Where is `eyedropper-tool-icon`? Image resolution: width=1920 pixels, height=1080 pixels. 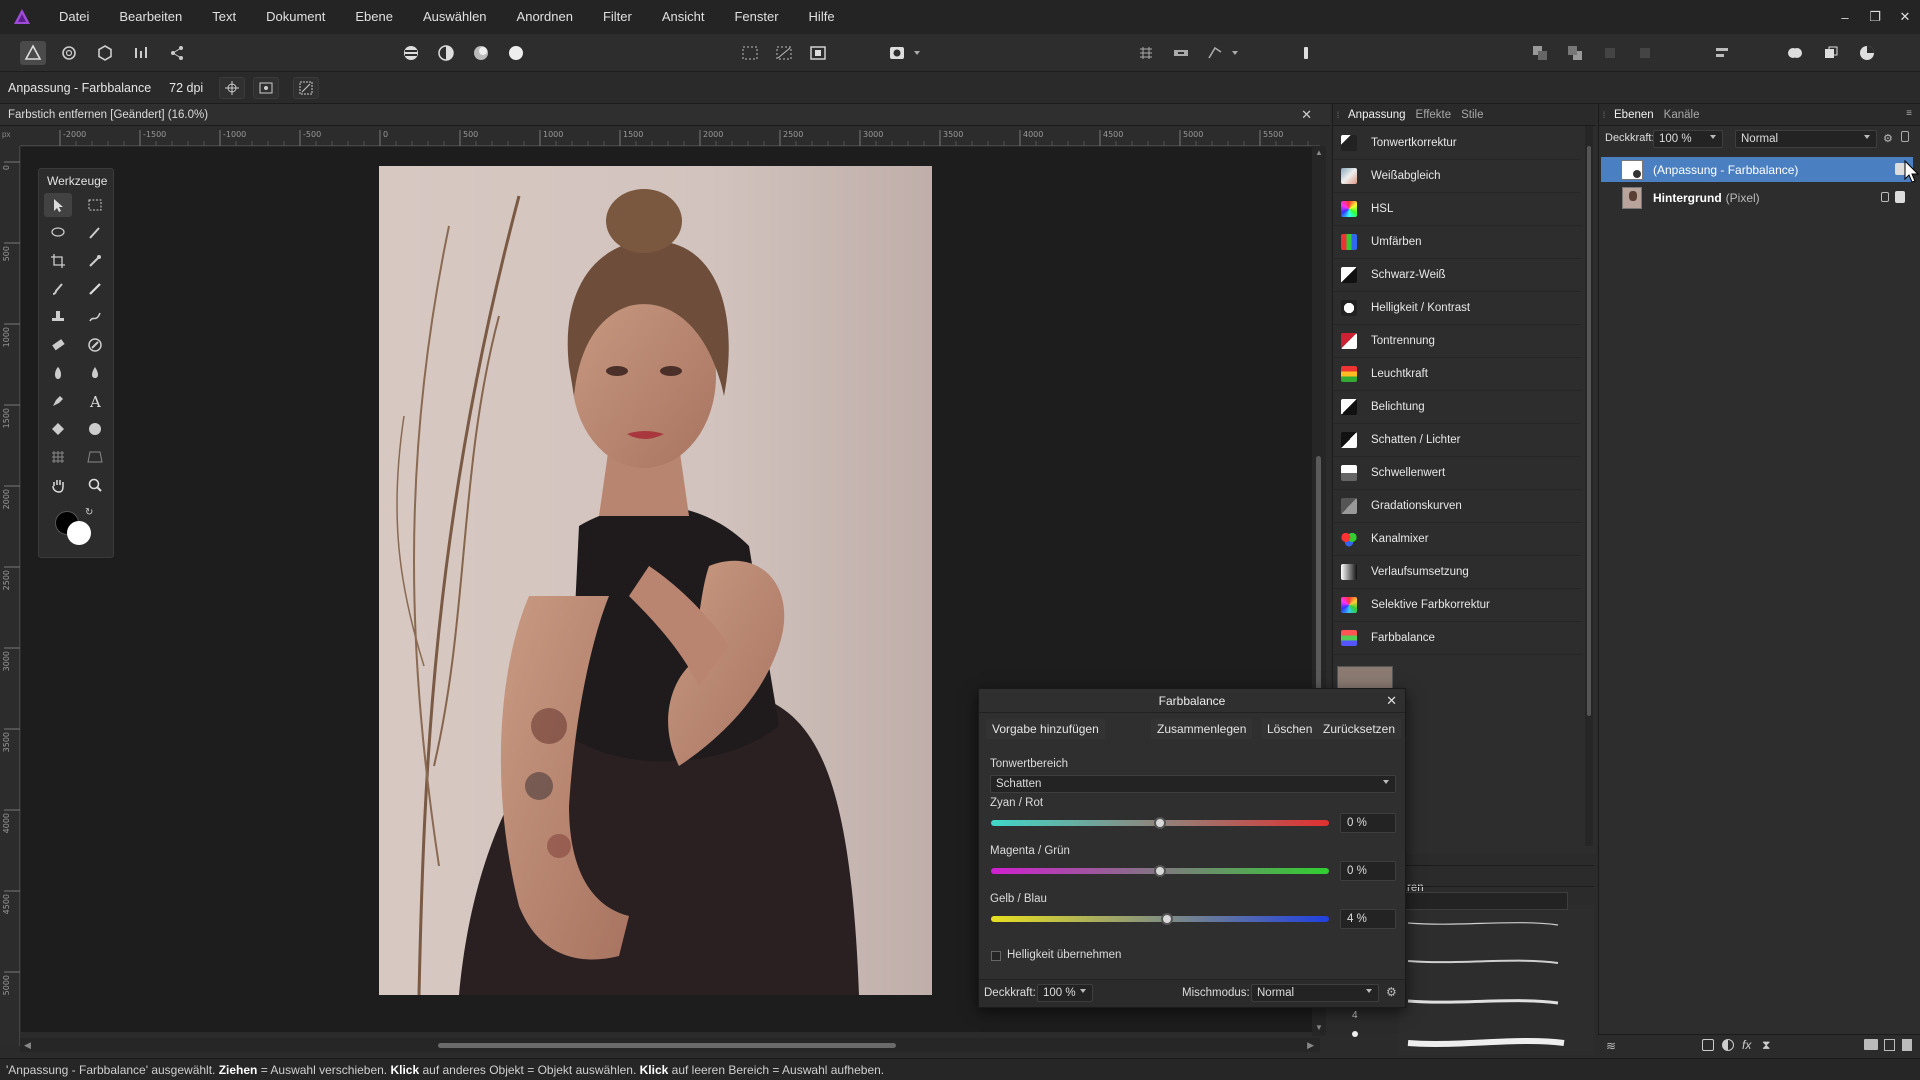
eyedropper-tool-icon is located at coordinates (95, 261).